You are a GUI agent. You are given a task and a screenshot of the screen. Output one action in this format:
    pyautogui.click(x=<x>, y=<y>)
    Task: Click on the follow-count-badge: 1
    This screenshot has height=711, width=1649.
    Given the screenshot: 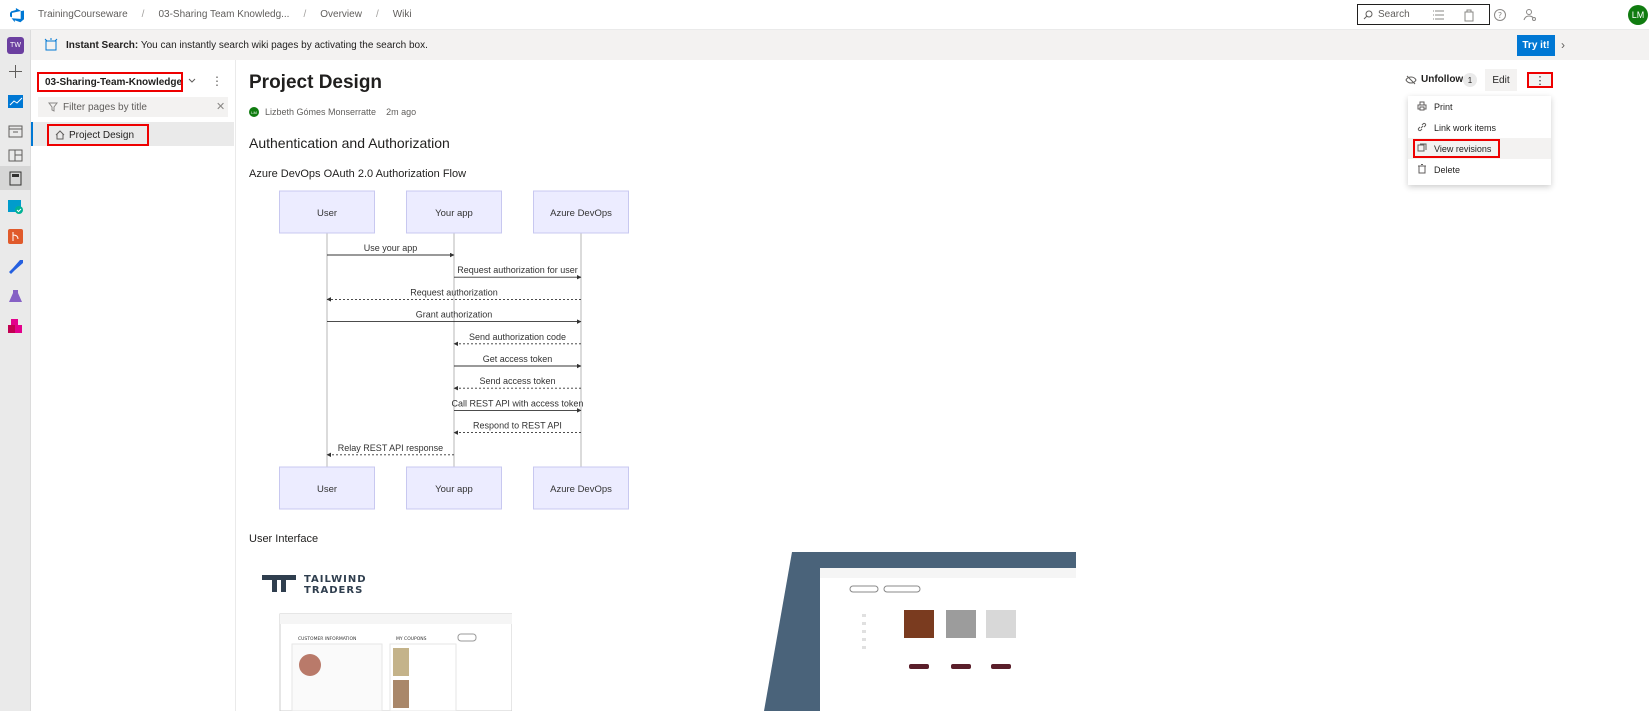 What is the action you would take?
    pyautogui.click(x=1470, y=80)
    